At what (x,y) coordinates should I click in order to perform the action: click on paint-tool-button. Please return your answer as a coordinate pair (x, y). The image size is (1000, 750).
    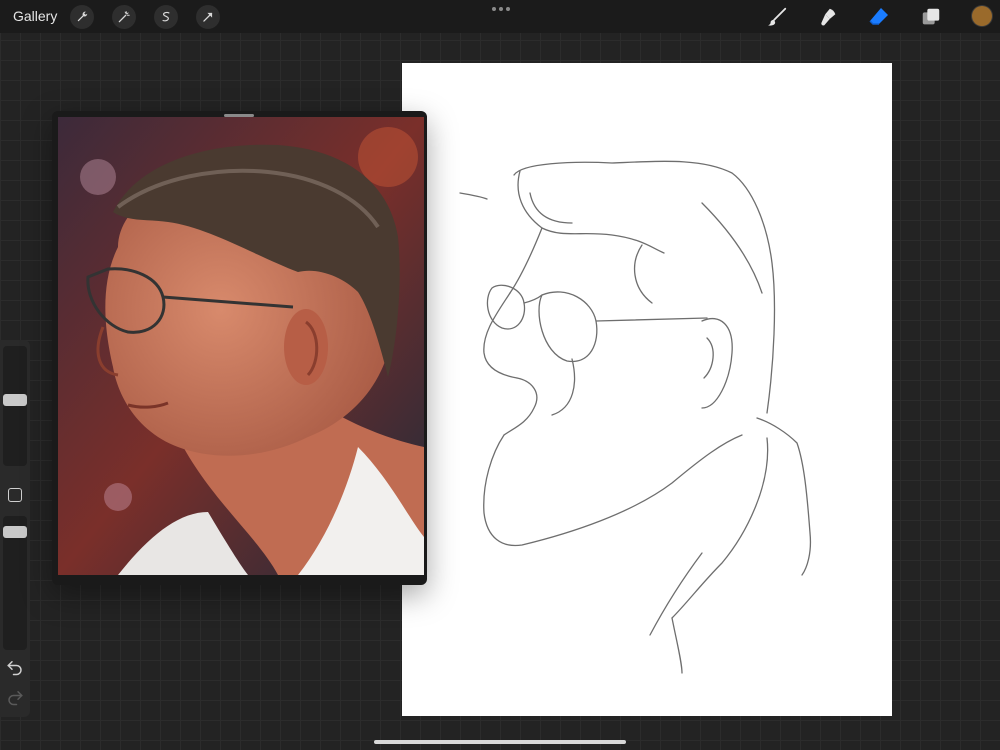
    Looking at the image, I should click on (777, 17).